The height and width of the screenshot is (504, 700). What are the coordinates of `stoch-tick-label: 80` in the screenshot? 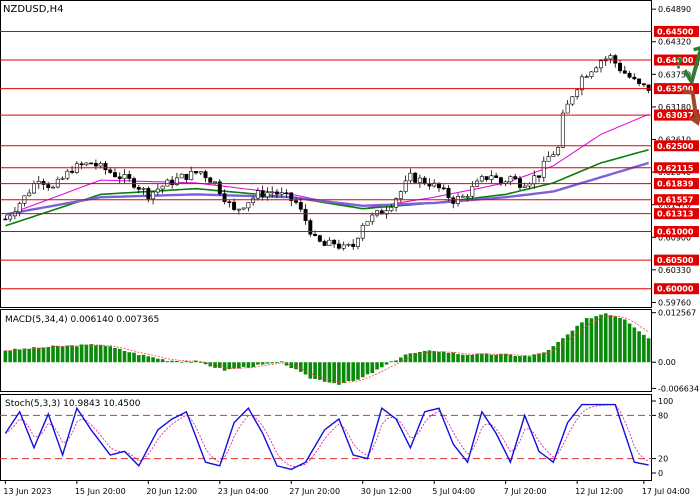 It's located at (663, 415).